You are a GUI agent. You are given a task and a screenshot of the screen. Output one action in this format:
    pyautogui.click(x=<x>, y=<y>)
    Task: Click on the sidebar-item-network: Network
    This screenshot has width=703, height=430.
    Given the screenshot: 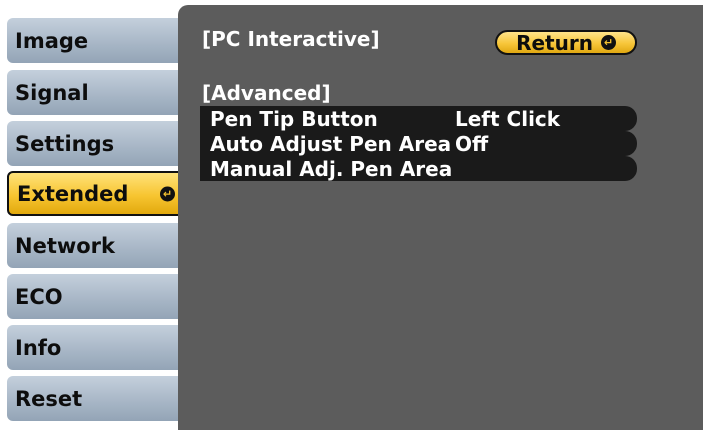 What is the action you would take?
    pyautogui.click(x=96, y=245)
    